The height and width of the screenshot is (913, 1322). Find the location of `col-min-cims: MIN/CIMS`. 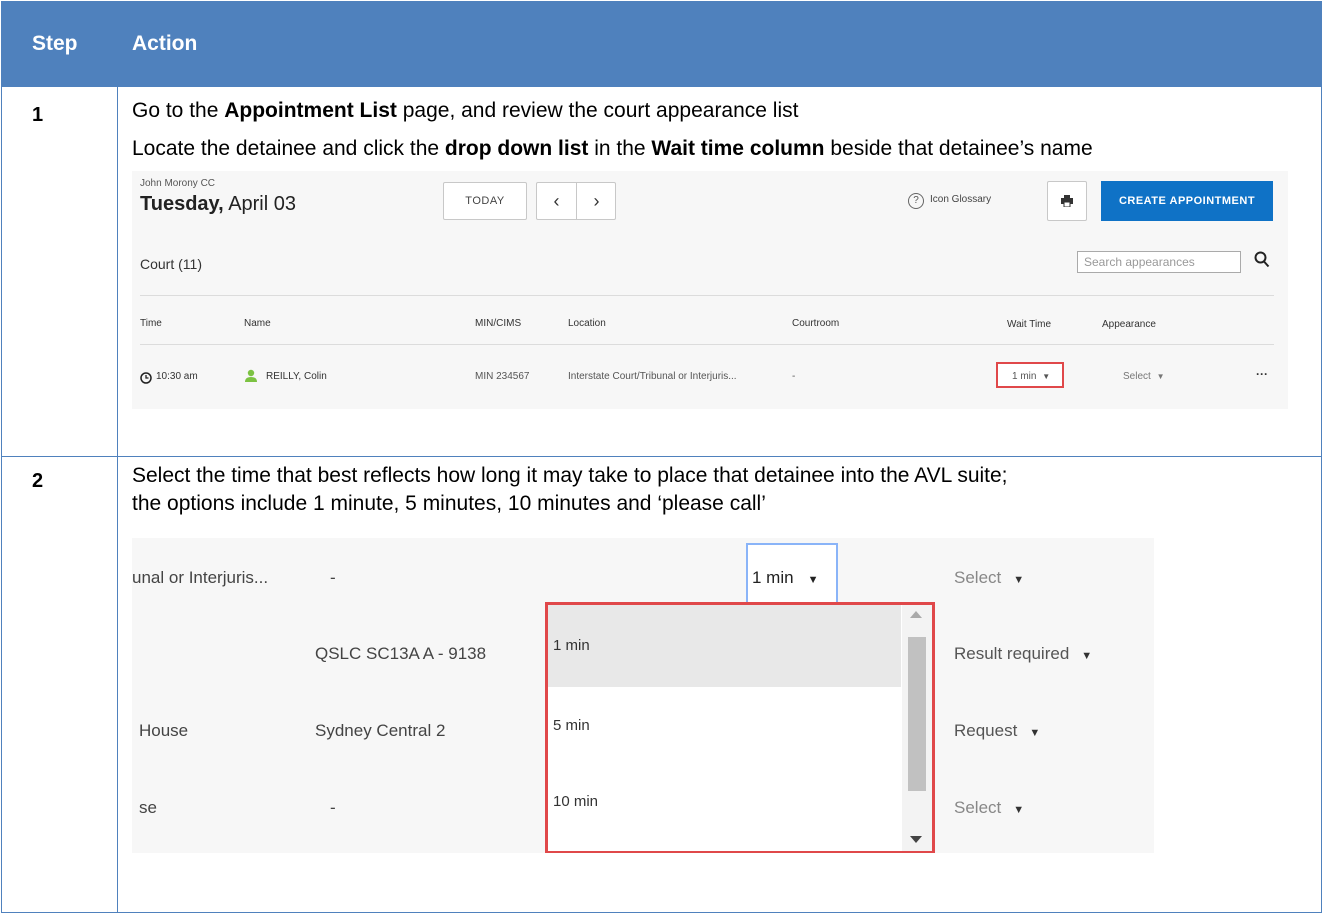

col-min-cims: MIN/CIMS is located at coordinates (498, 323).